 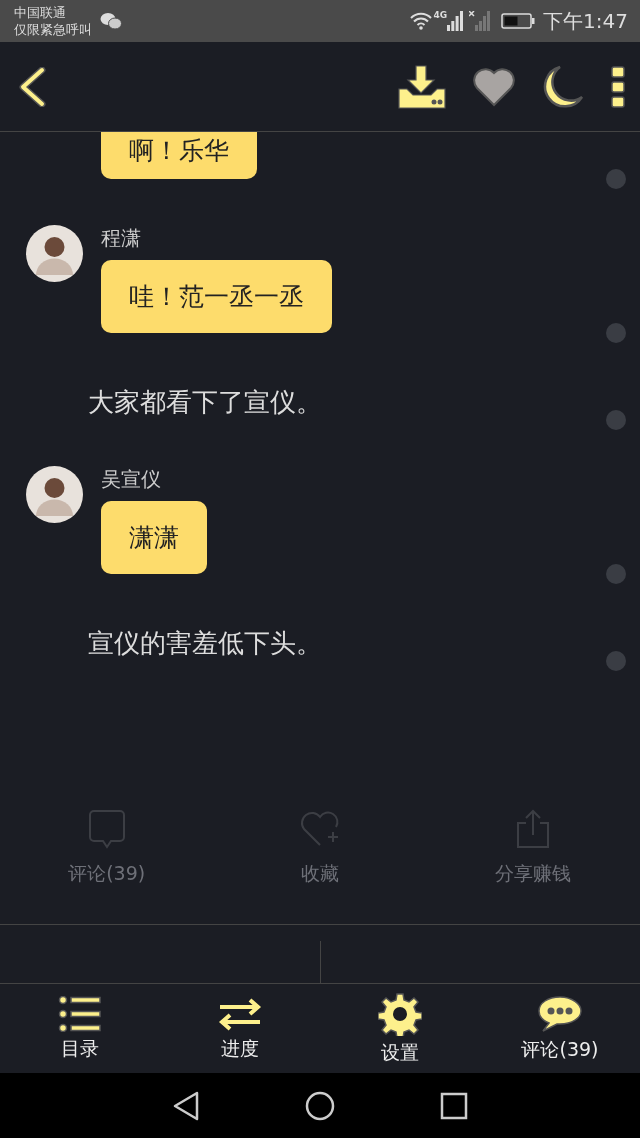 I want to click on wifi-icon, so click(x=421, y=21).